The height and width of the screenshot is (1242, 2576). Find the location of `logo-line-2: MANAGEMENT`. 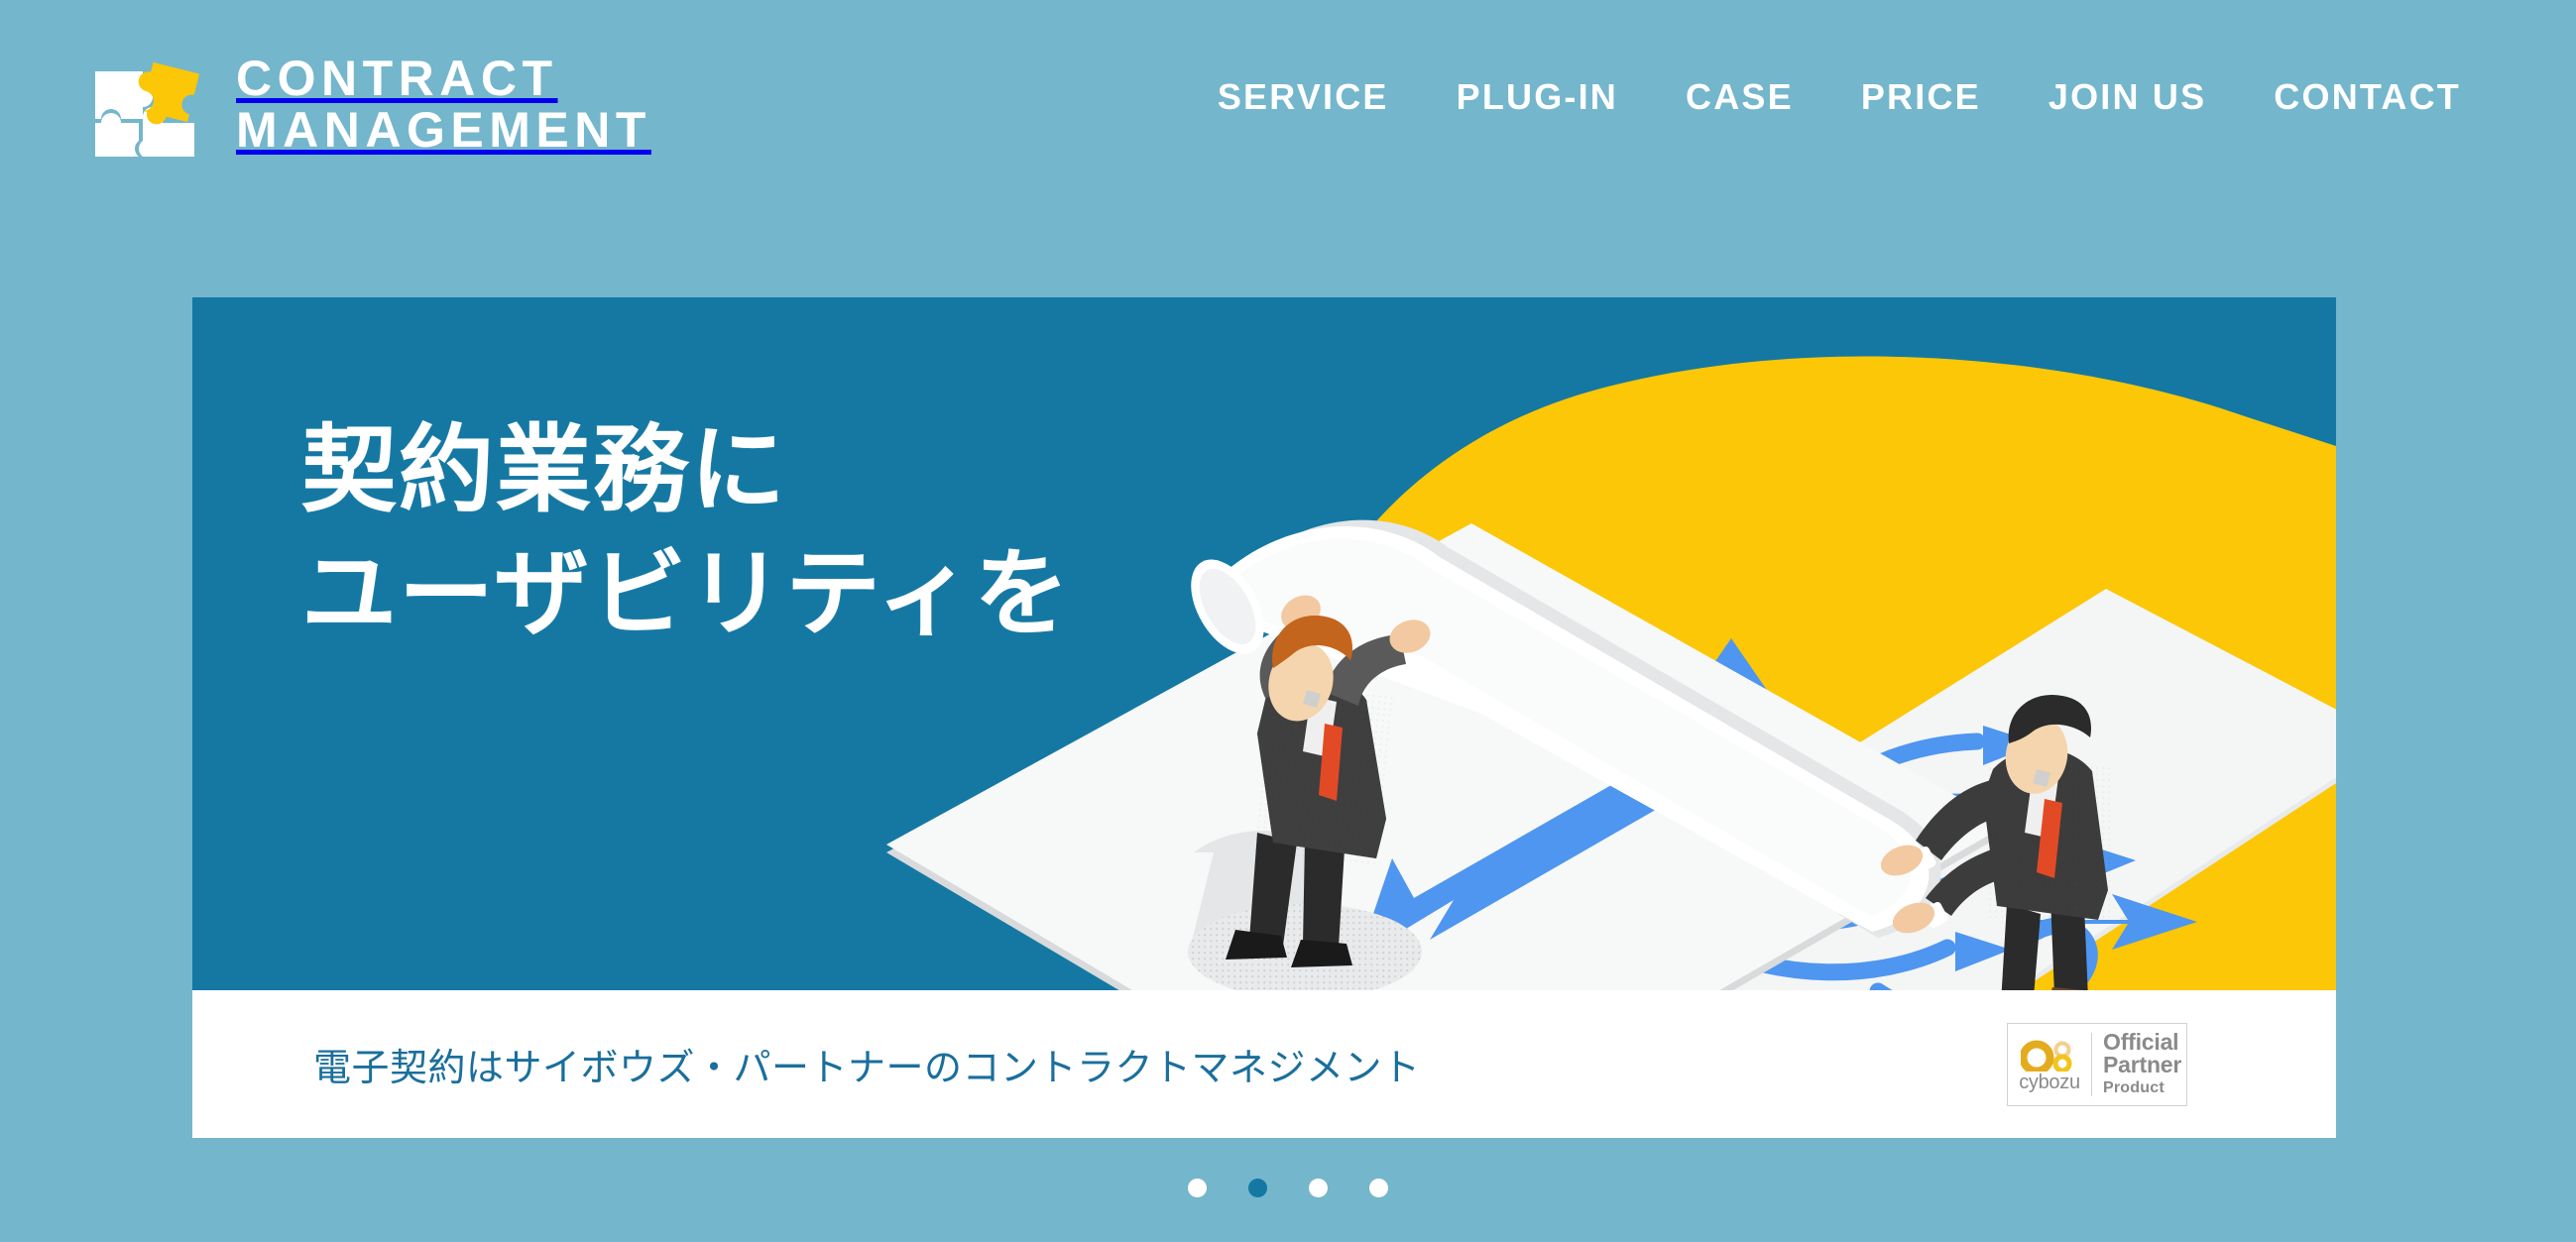

logo-line-2: MANAGEMENT is located at coordinates (444, 130).